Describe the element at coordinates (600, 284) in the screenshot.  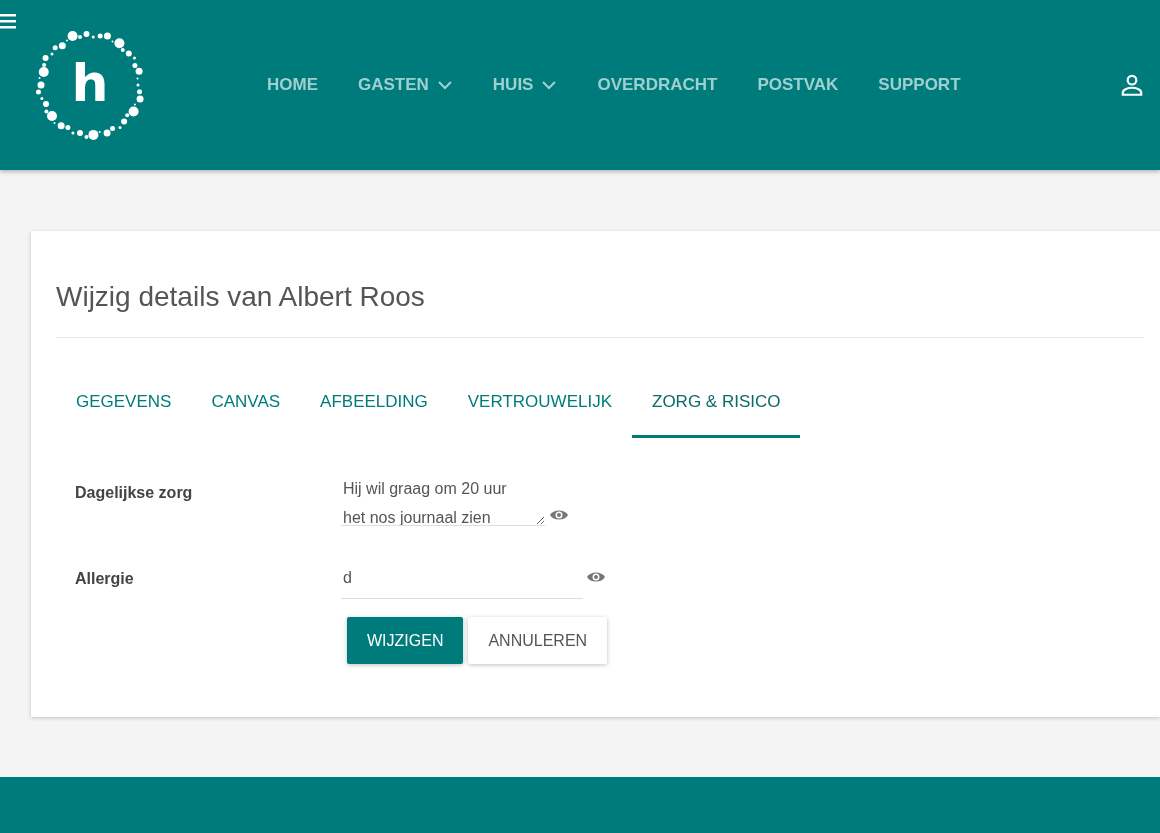
I see `page-title: Wijzig details van Albert Roos` at that location.